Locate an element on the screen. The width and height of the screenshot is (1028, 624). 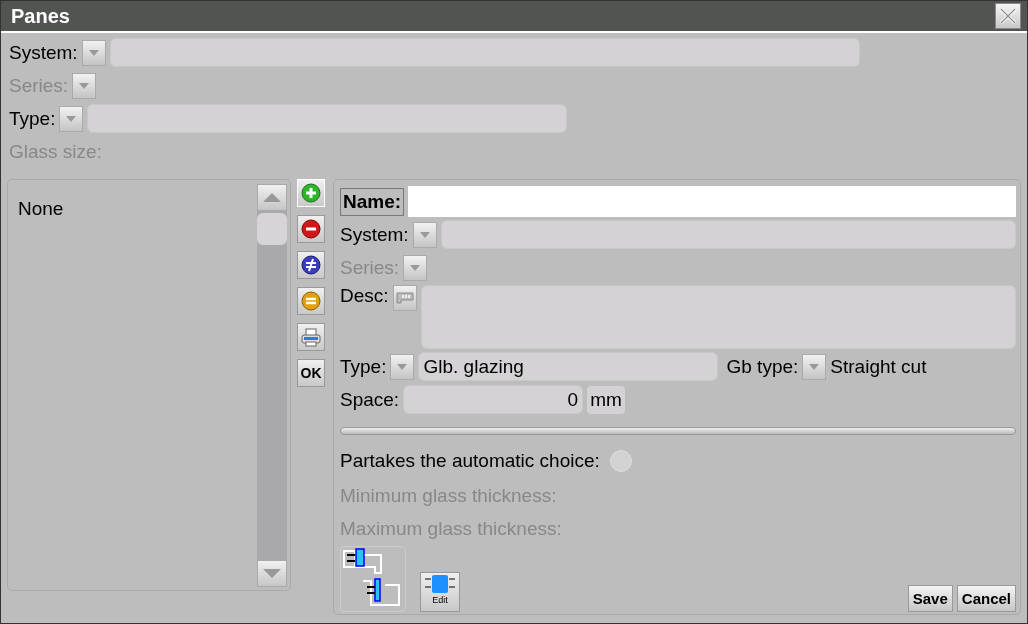
down-arrow-icon is located at coordinates (272, 573).